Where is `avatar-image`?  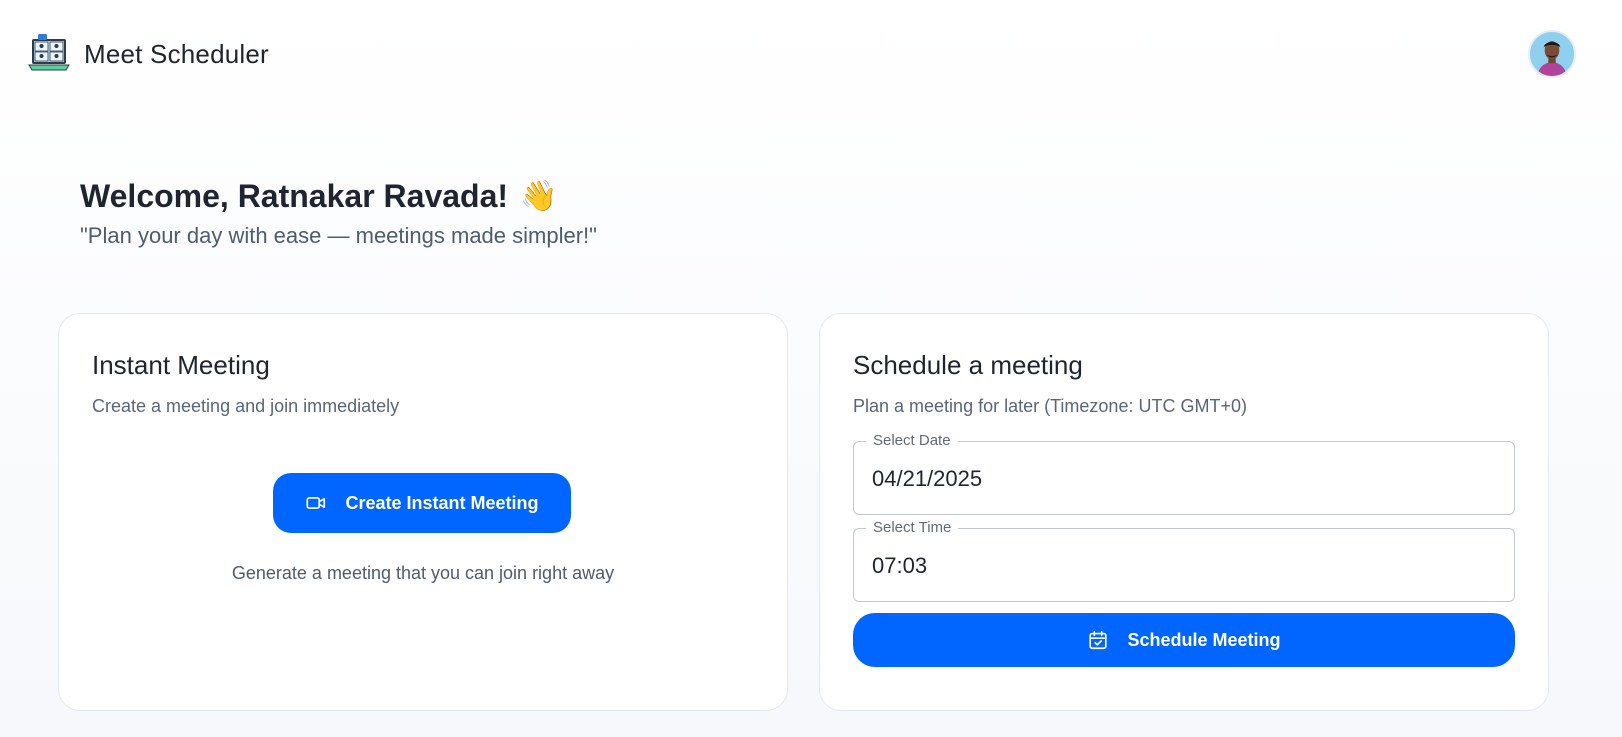 avatar-image is located at coordinates (1552, 54).